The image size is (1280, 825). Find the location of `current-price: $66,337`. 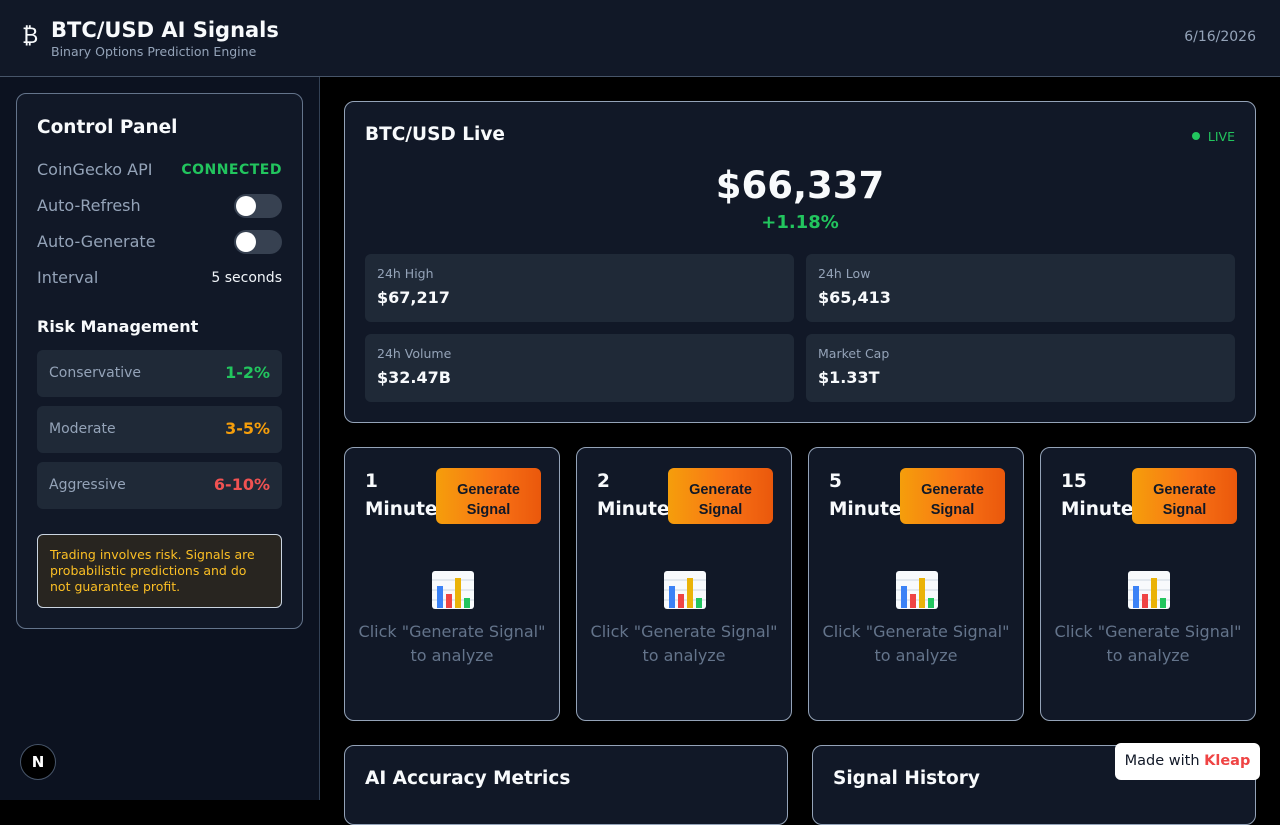

current-price: $66,337 is located at coordinates (800, 185).